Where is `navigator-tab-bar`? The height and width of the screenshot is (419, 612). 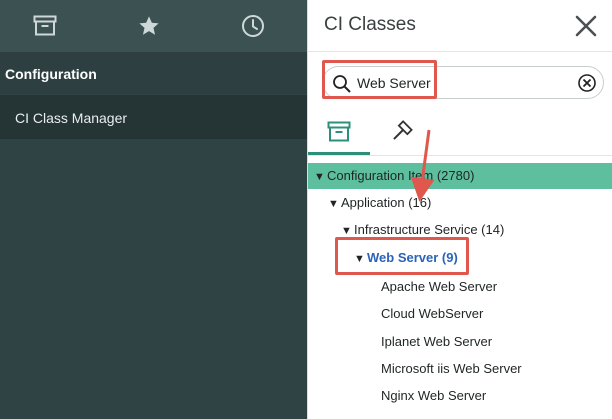 navigator-tab-bar is located at coordinates (153, 26).